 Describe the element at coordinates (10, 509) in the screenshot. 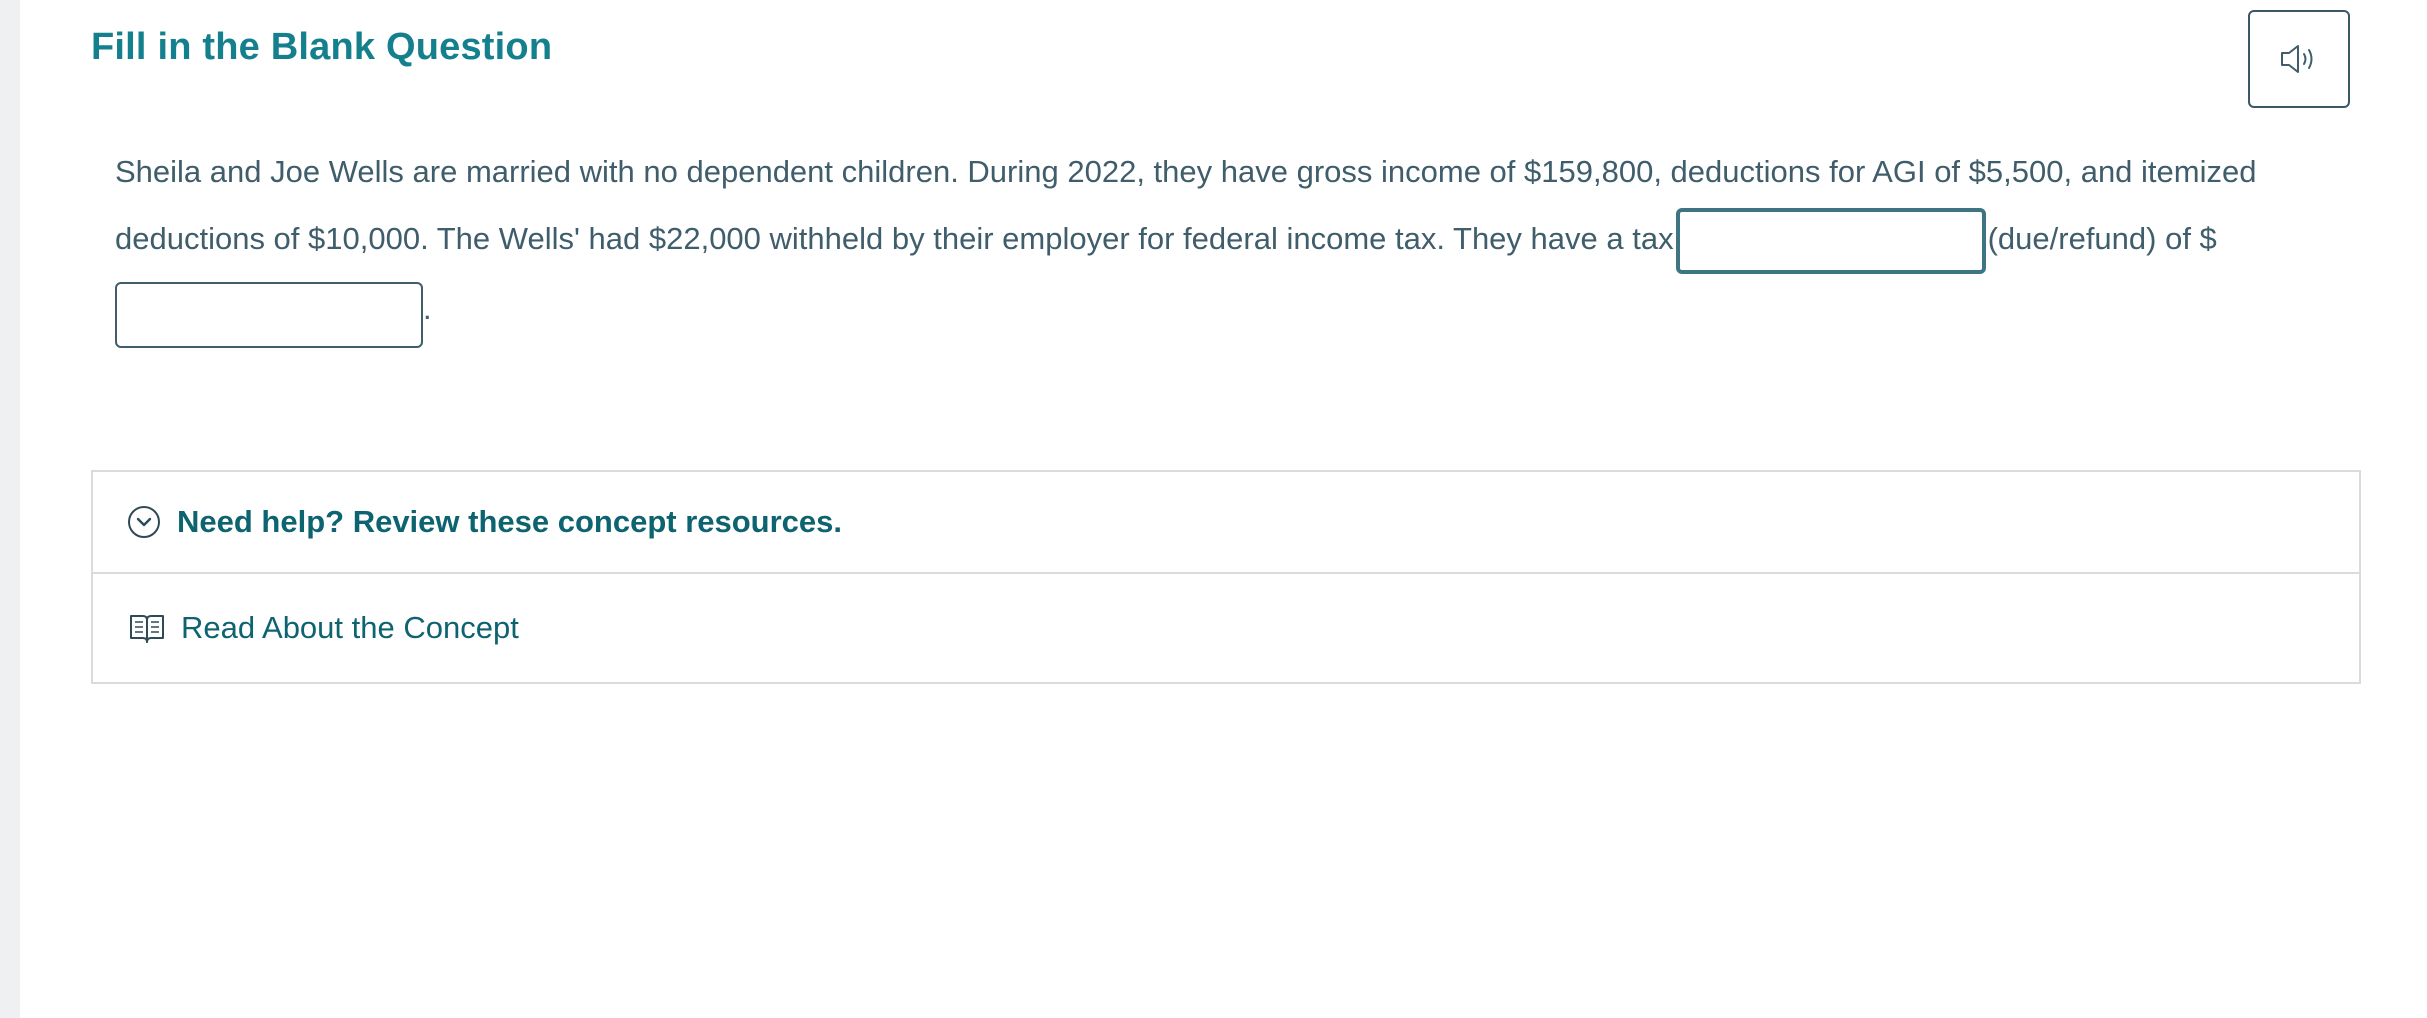

I see `left-gutter` at that location.